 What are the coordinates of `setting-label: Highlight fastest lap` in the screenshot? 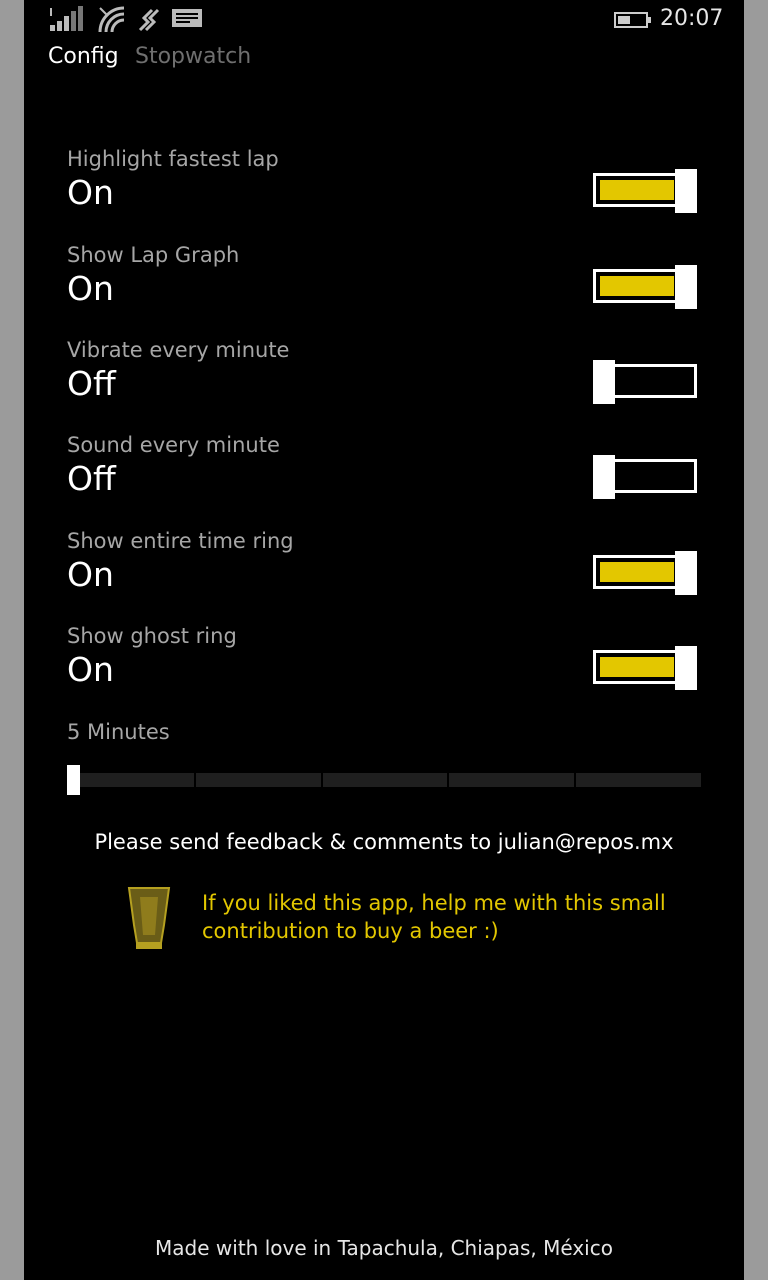 It's located at (173, 159).